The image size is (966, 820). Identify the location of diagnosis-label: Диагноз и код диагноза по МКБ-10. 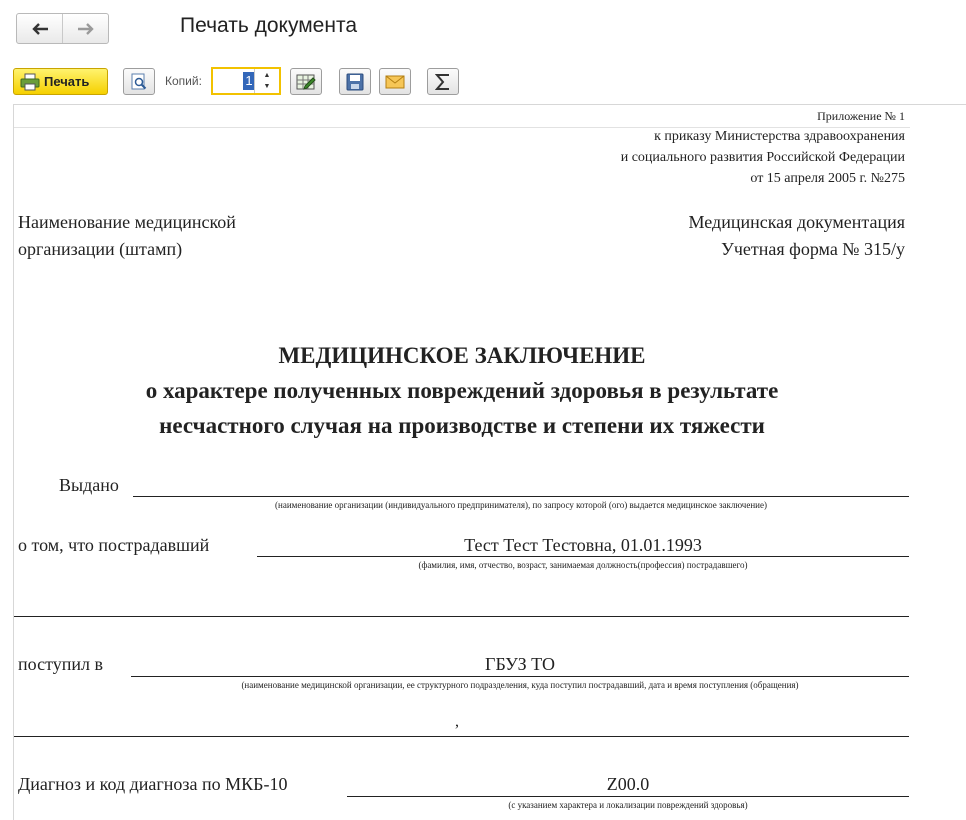
(153, 784).